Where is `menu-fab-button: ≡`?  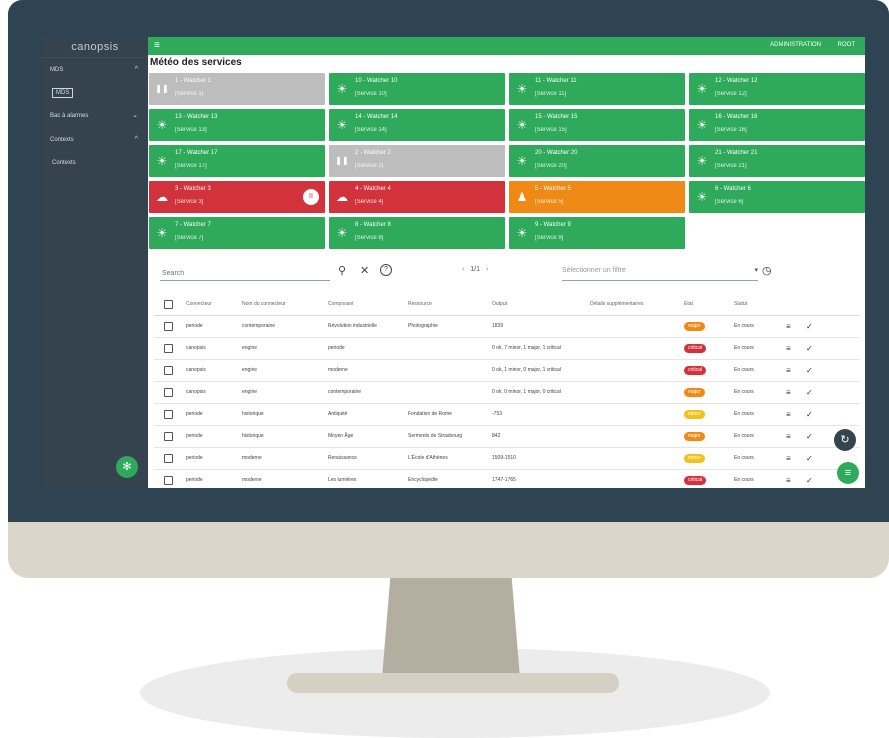
menu-fab-button: ≡ is located at coordinates (848, 473).